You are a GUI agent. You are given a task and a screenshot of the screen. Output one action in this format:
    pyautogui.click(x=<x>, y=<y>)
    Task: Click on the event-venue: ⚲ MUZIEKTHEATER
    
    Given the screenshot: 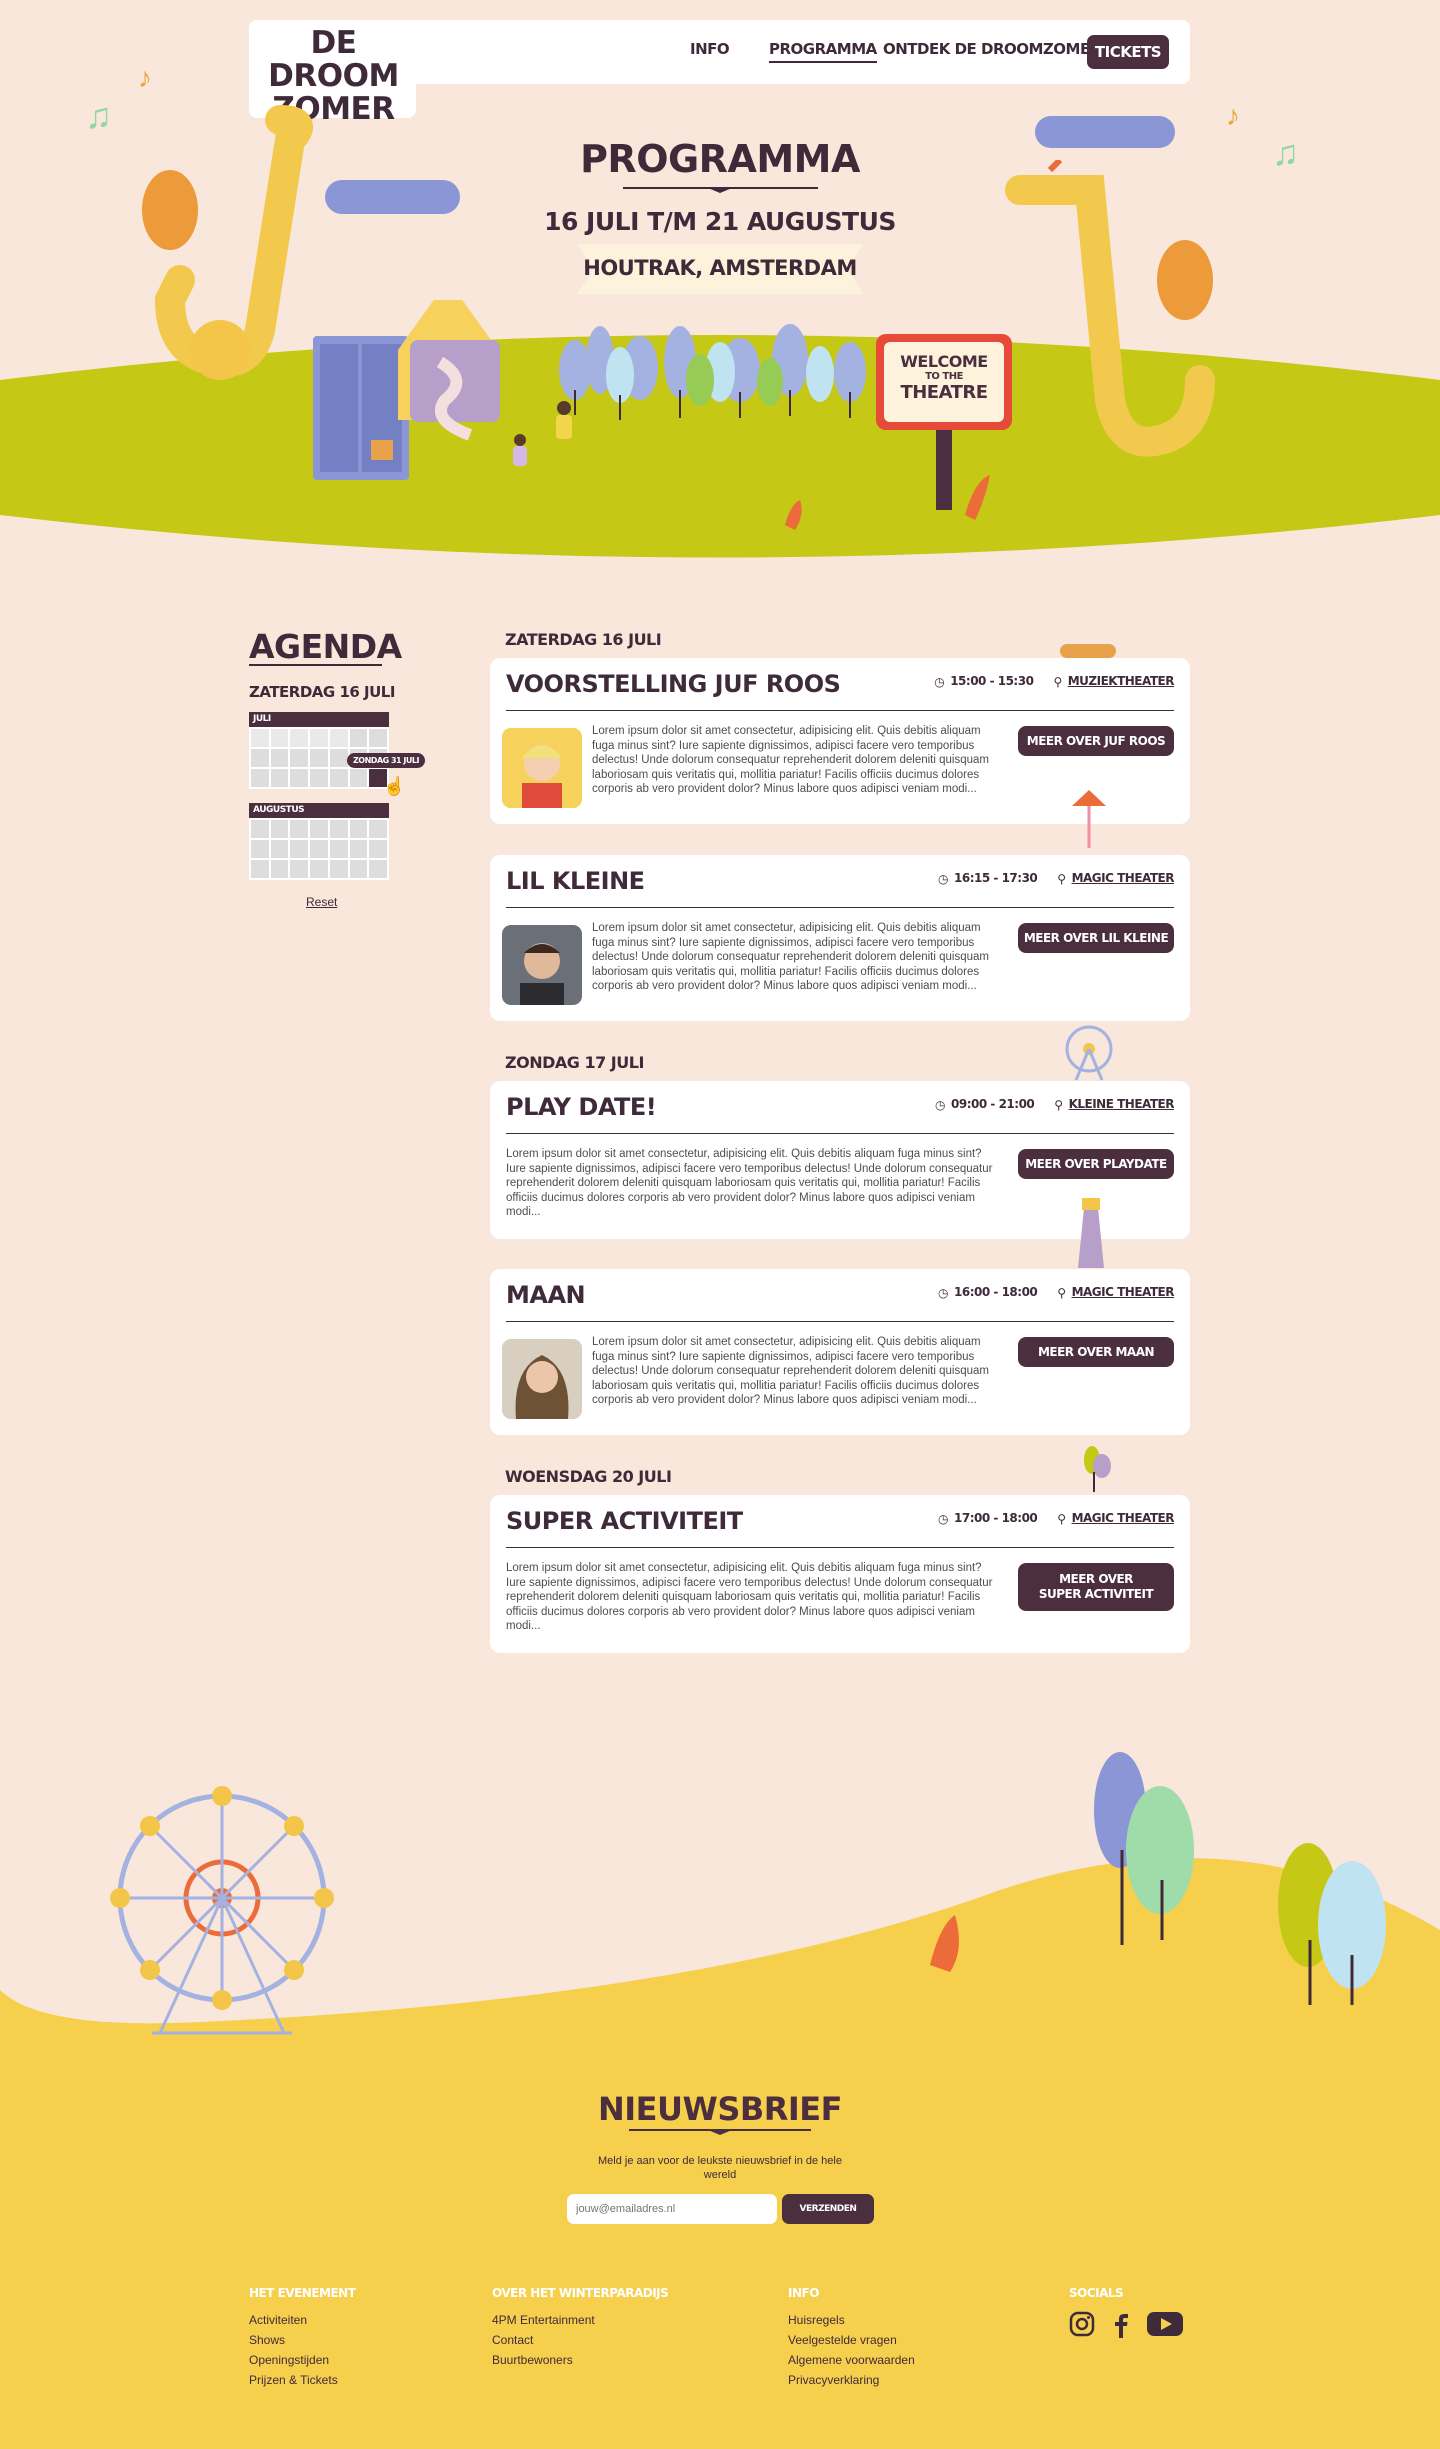 What is the action you would take?
    pyautogui.click(x=1113, y=681)
    